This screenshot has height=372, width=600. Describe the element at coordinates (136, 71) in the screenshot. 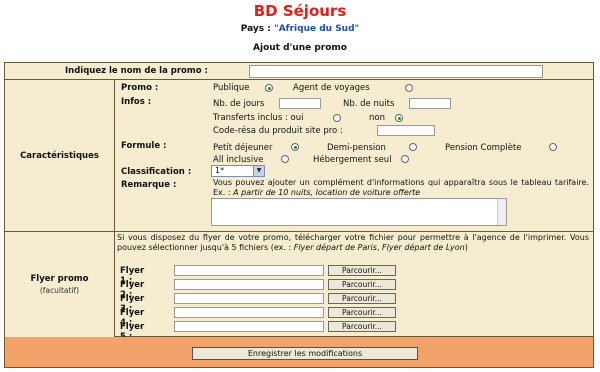

I see `promo-name-label: Indiquez le nom de la promo :` at that location.